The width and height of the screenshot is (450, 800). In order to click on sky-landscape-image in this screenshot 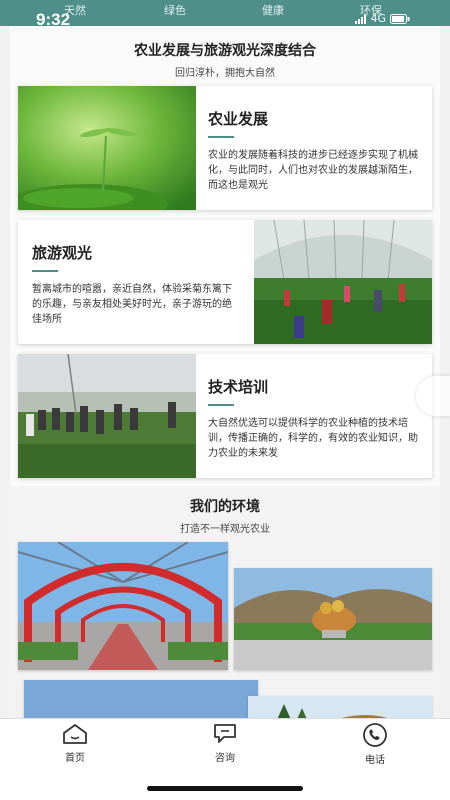, I will do `click(141, 699)`.